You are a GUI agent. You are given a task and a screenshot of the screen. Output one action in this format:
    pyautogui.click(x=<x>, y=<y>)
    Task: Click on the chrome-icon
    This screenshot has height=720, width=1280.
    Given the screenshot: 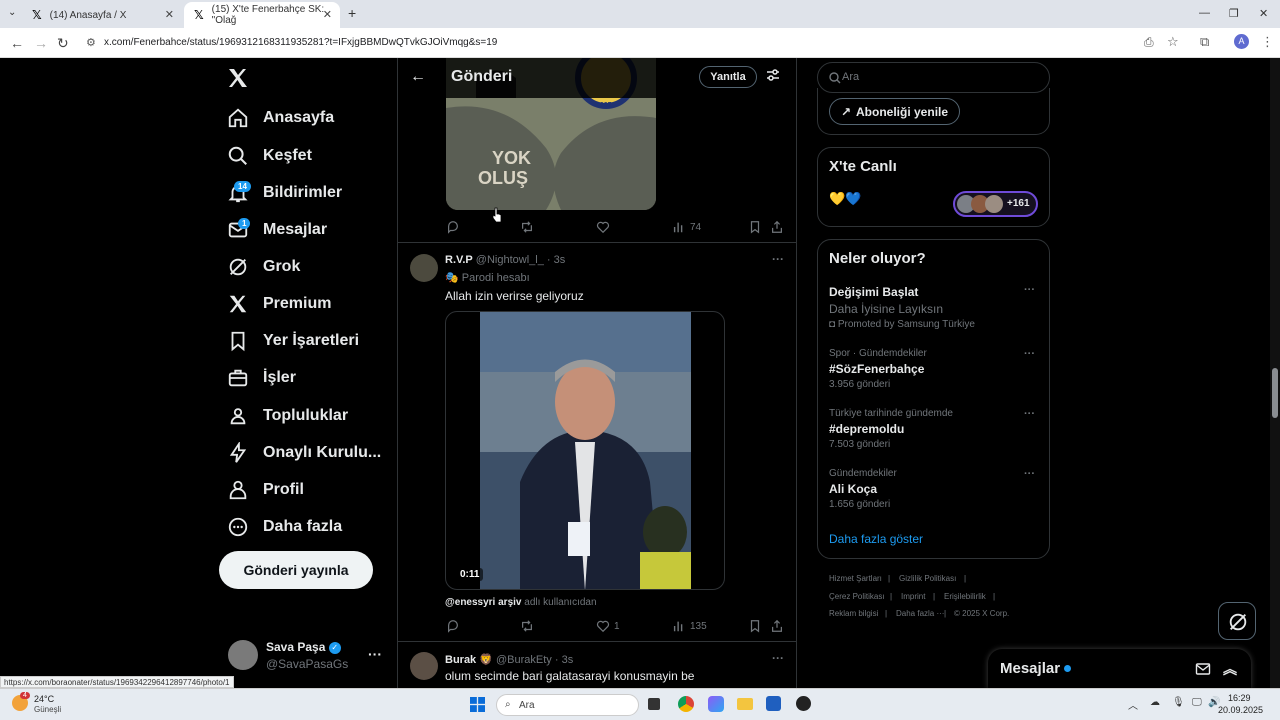 What is the action you would take?
    pyautogui.click(x=686, y=704)
    